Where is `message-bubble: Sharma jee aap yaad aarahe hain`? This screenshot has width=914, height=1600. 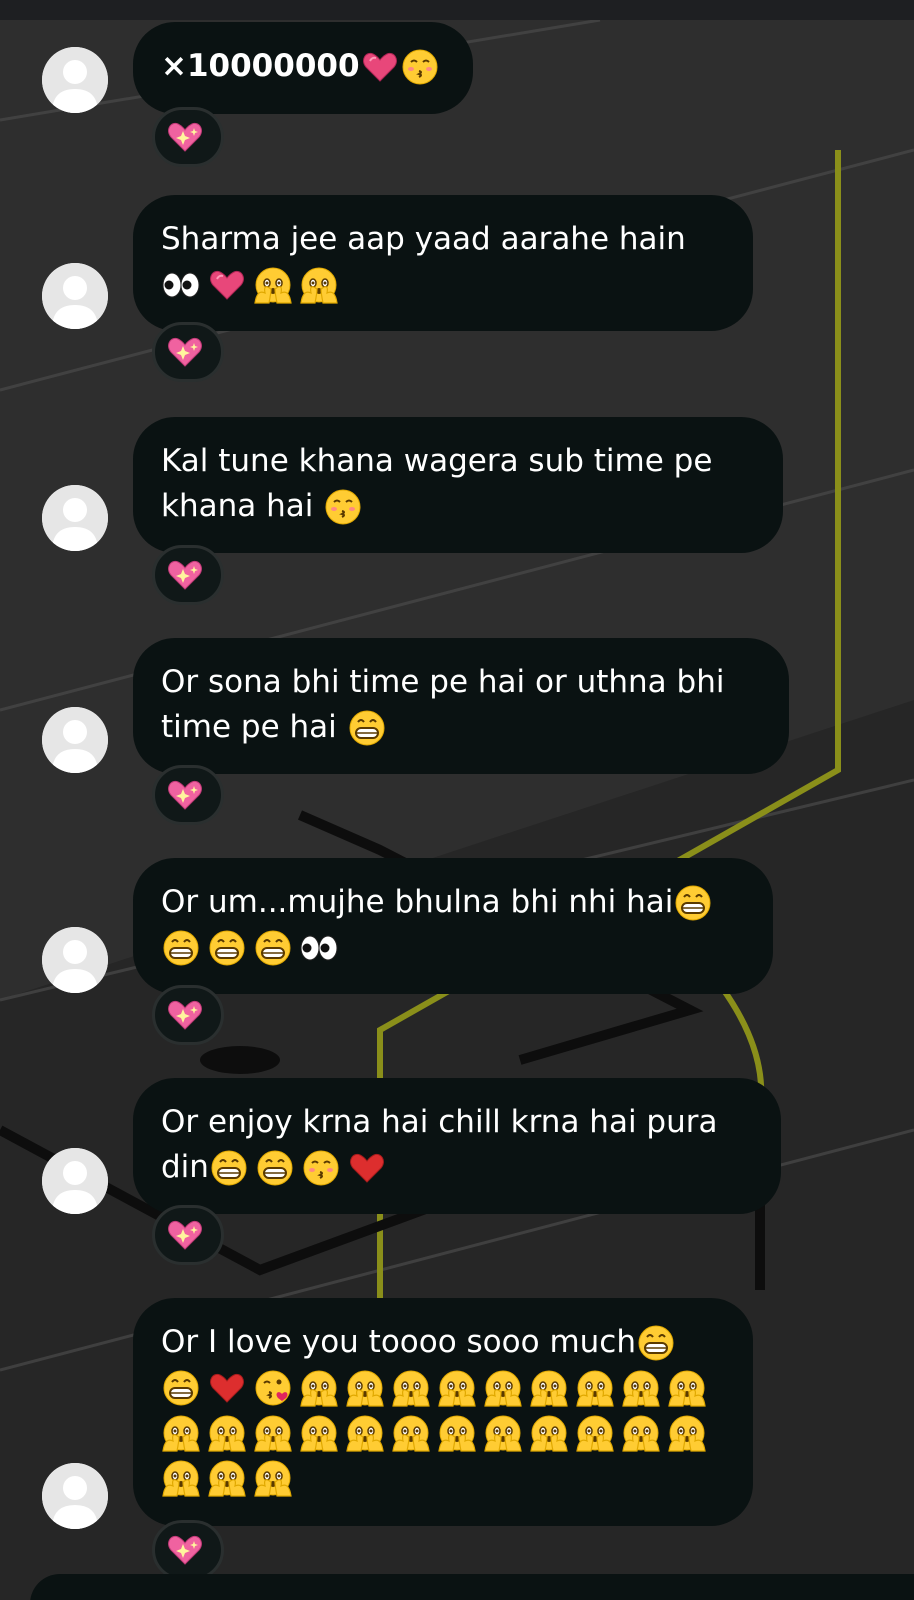 message-bubble: Sharma jee aap yaad aarahe hain is located at coordinates (443, 263).